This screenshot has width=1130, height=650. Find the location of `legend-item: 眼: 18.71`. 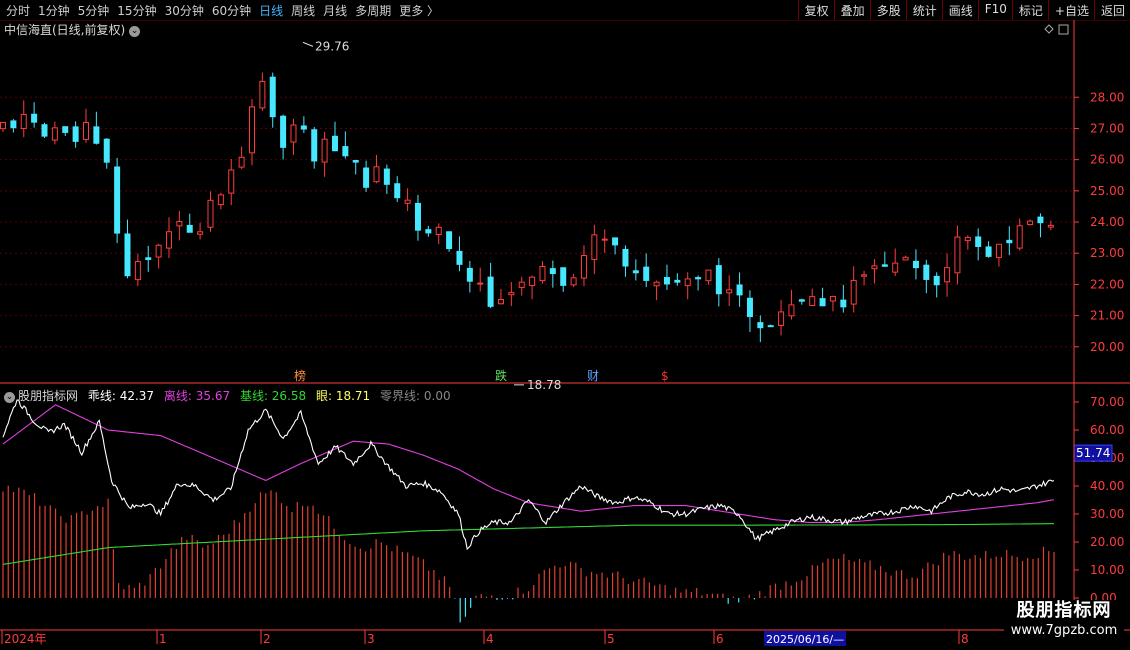

legend-item: 眼: 18.71 is located at coordinates (343, 396).